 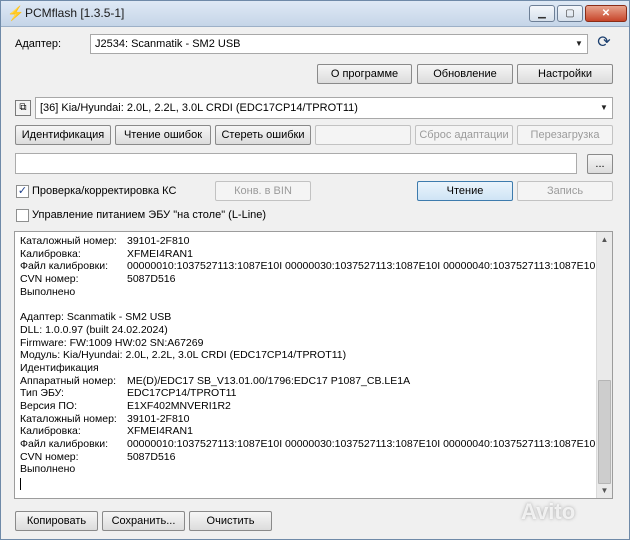 I want to click on lightning-icon: ⚡, so click(x=16, y=13).